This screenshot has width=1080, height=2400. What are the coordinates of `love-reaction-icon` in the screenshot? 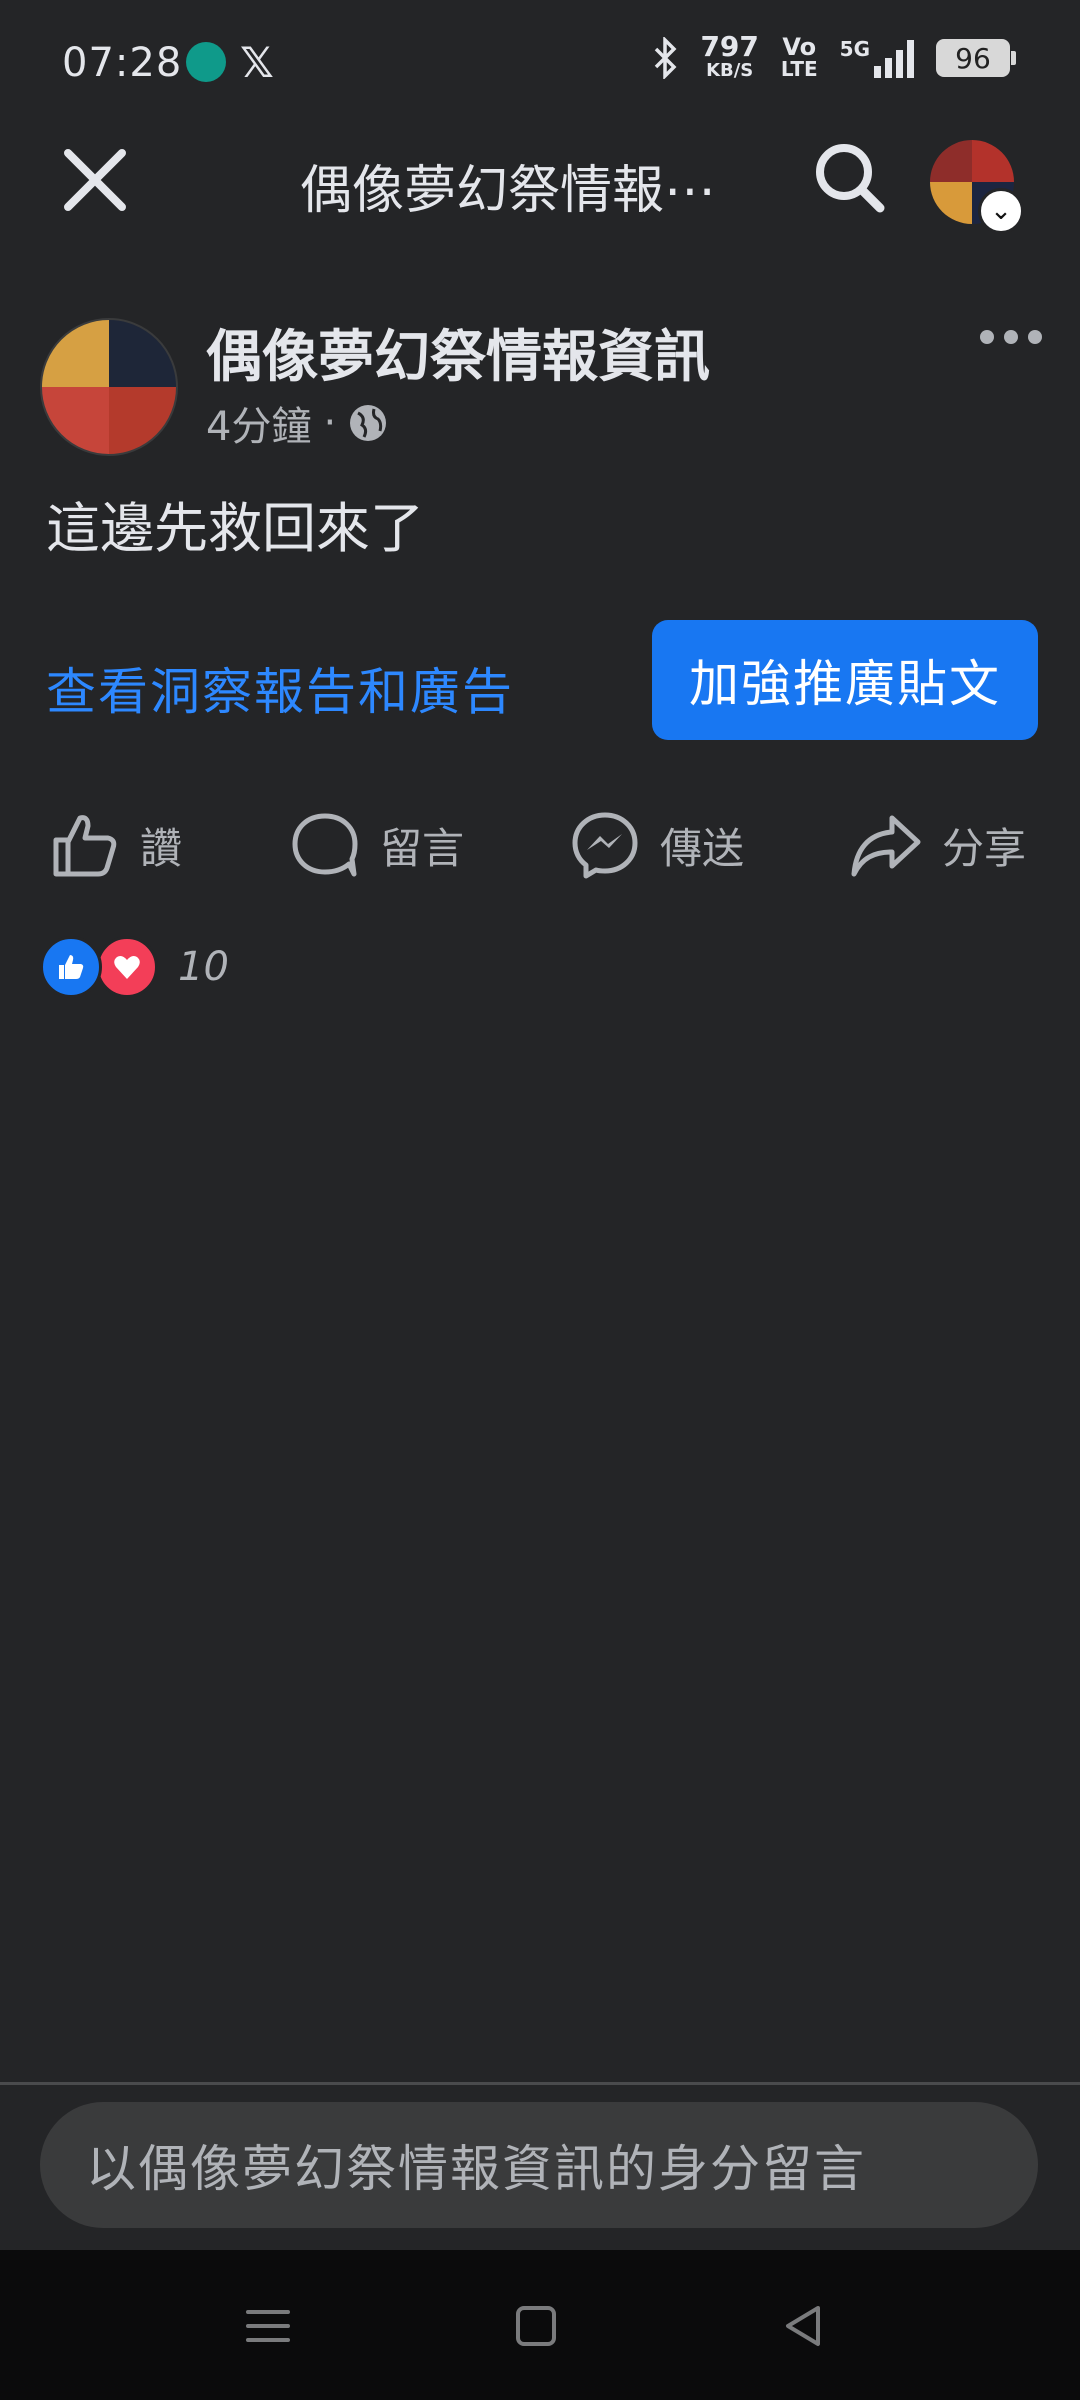 It's located at (127, 967).